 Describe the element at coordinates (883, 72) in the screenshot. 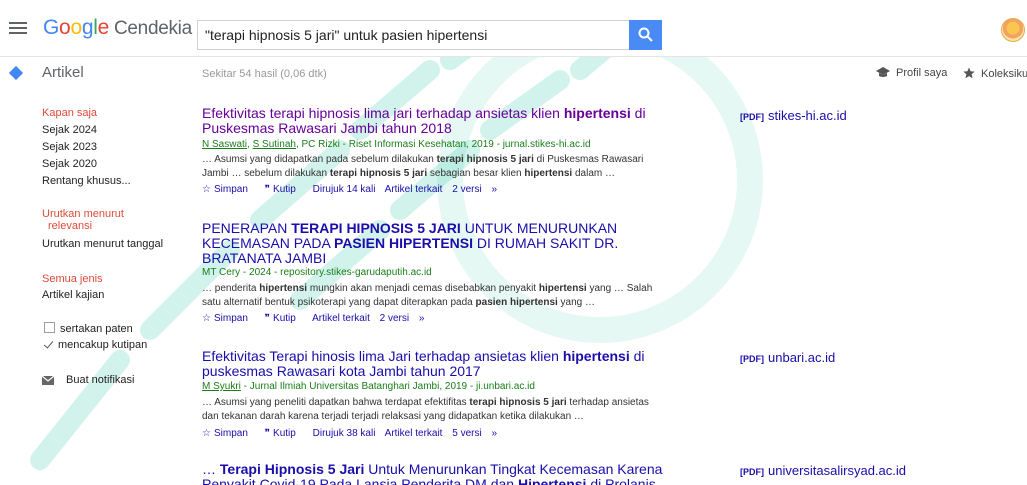

I see `graduation-cap-icon` at that location.